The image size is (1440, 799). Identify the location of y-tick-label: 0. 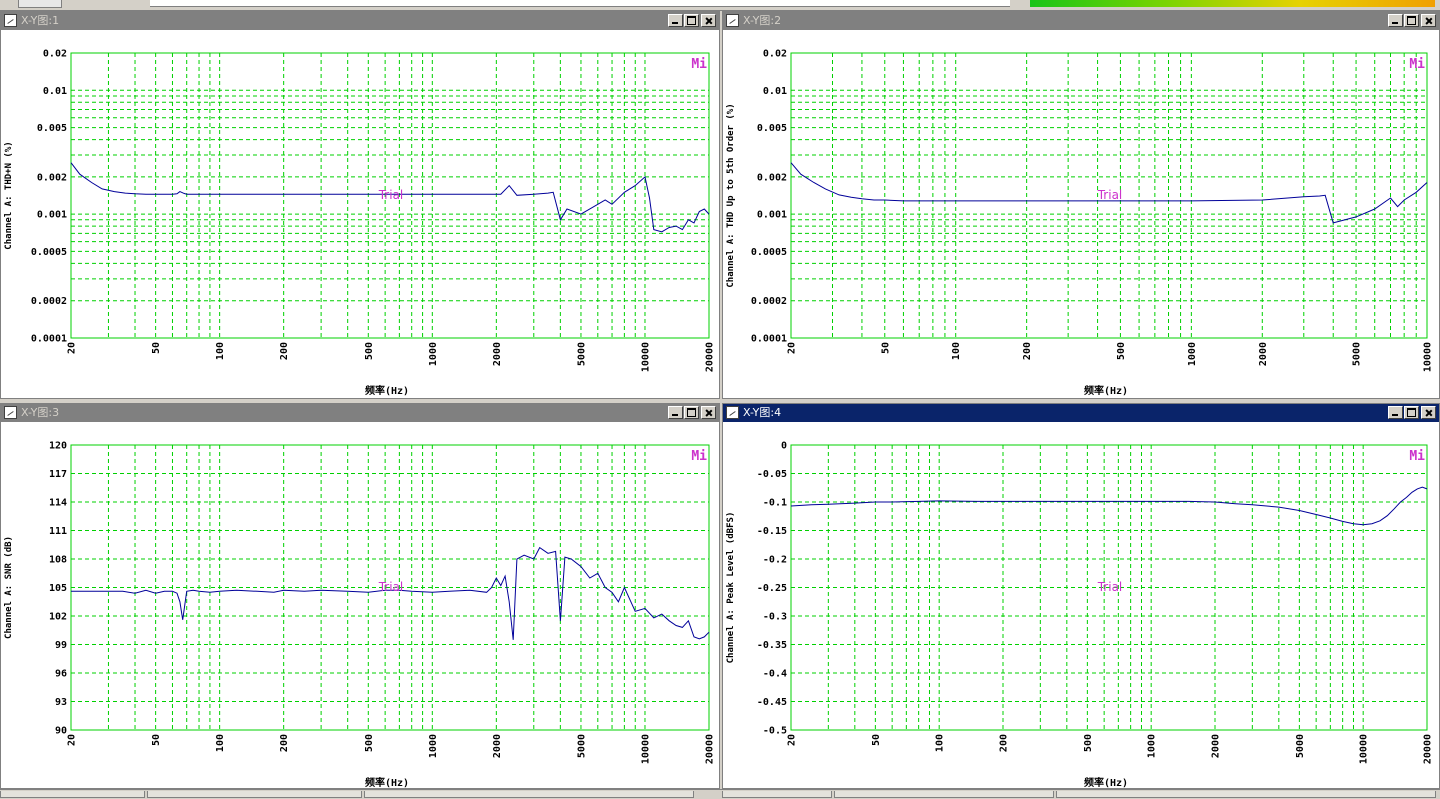
(784, 446).